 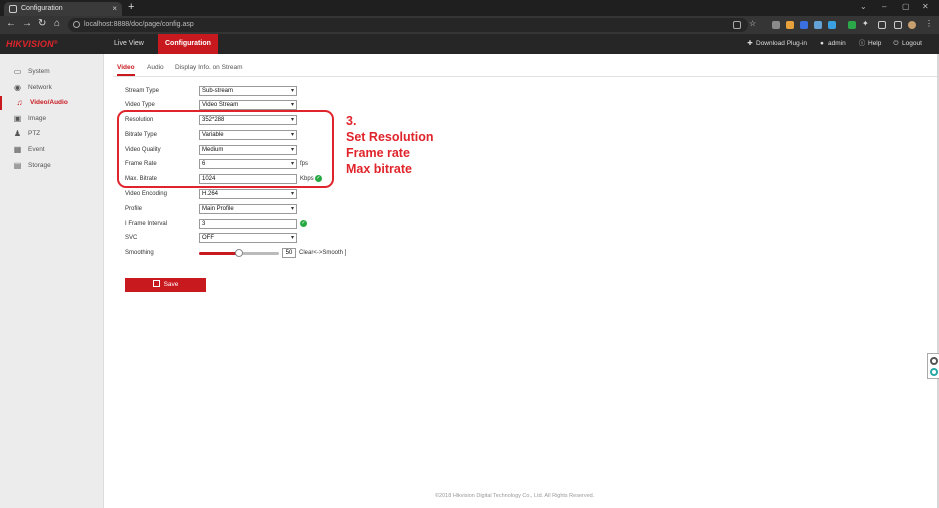 I want to click on logout-label: Logout, so click(x=912, y=43).